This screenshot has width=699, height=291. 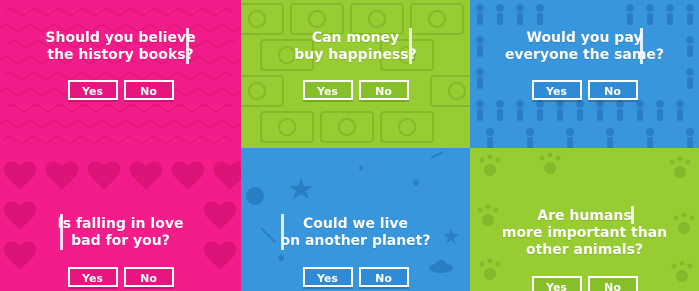 I want to click on question-line: on another planet?, so click(x=355, y=241).